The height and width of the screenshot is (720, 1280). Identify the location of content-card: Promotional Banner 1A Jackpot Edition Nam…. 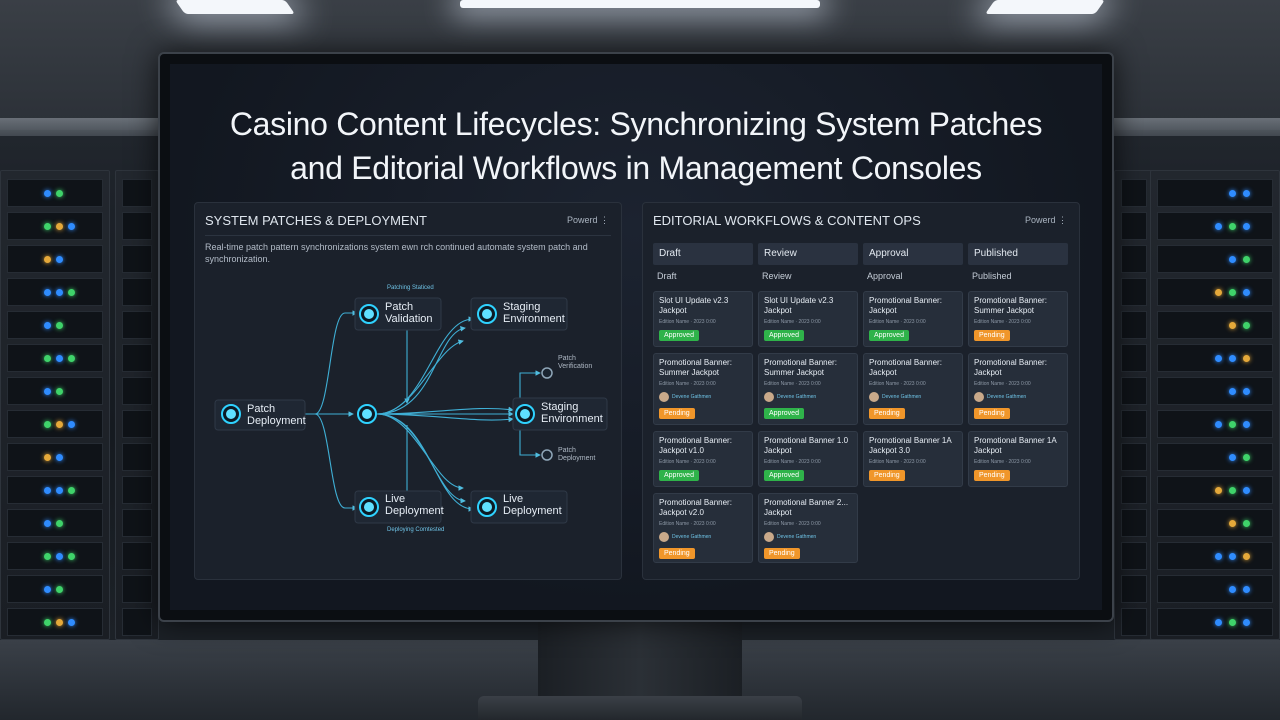
(1018, 459).